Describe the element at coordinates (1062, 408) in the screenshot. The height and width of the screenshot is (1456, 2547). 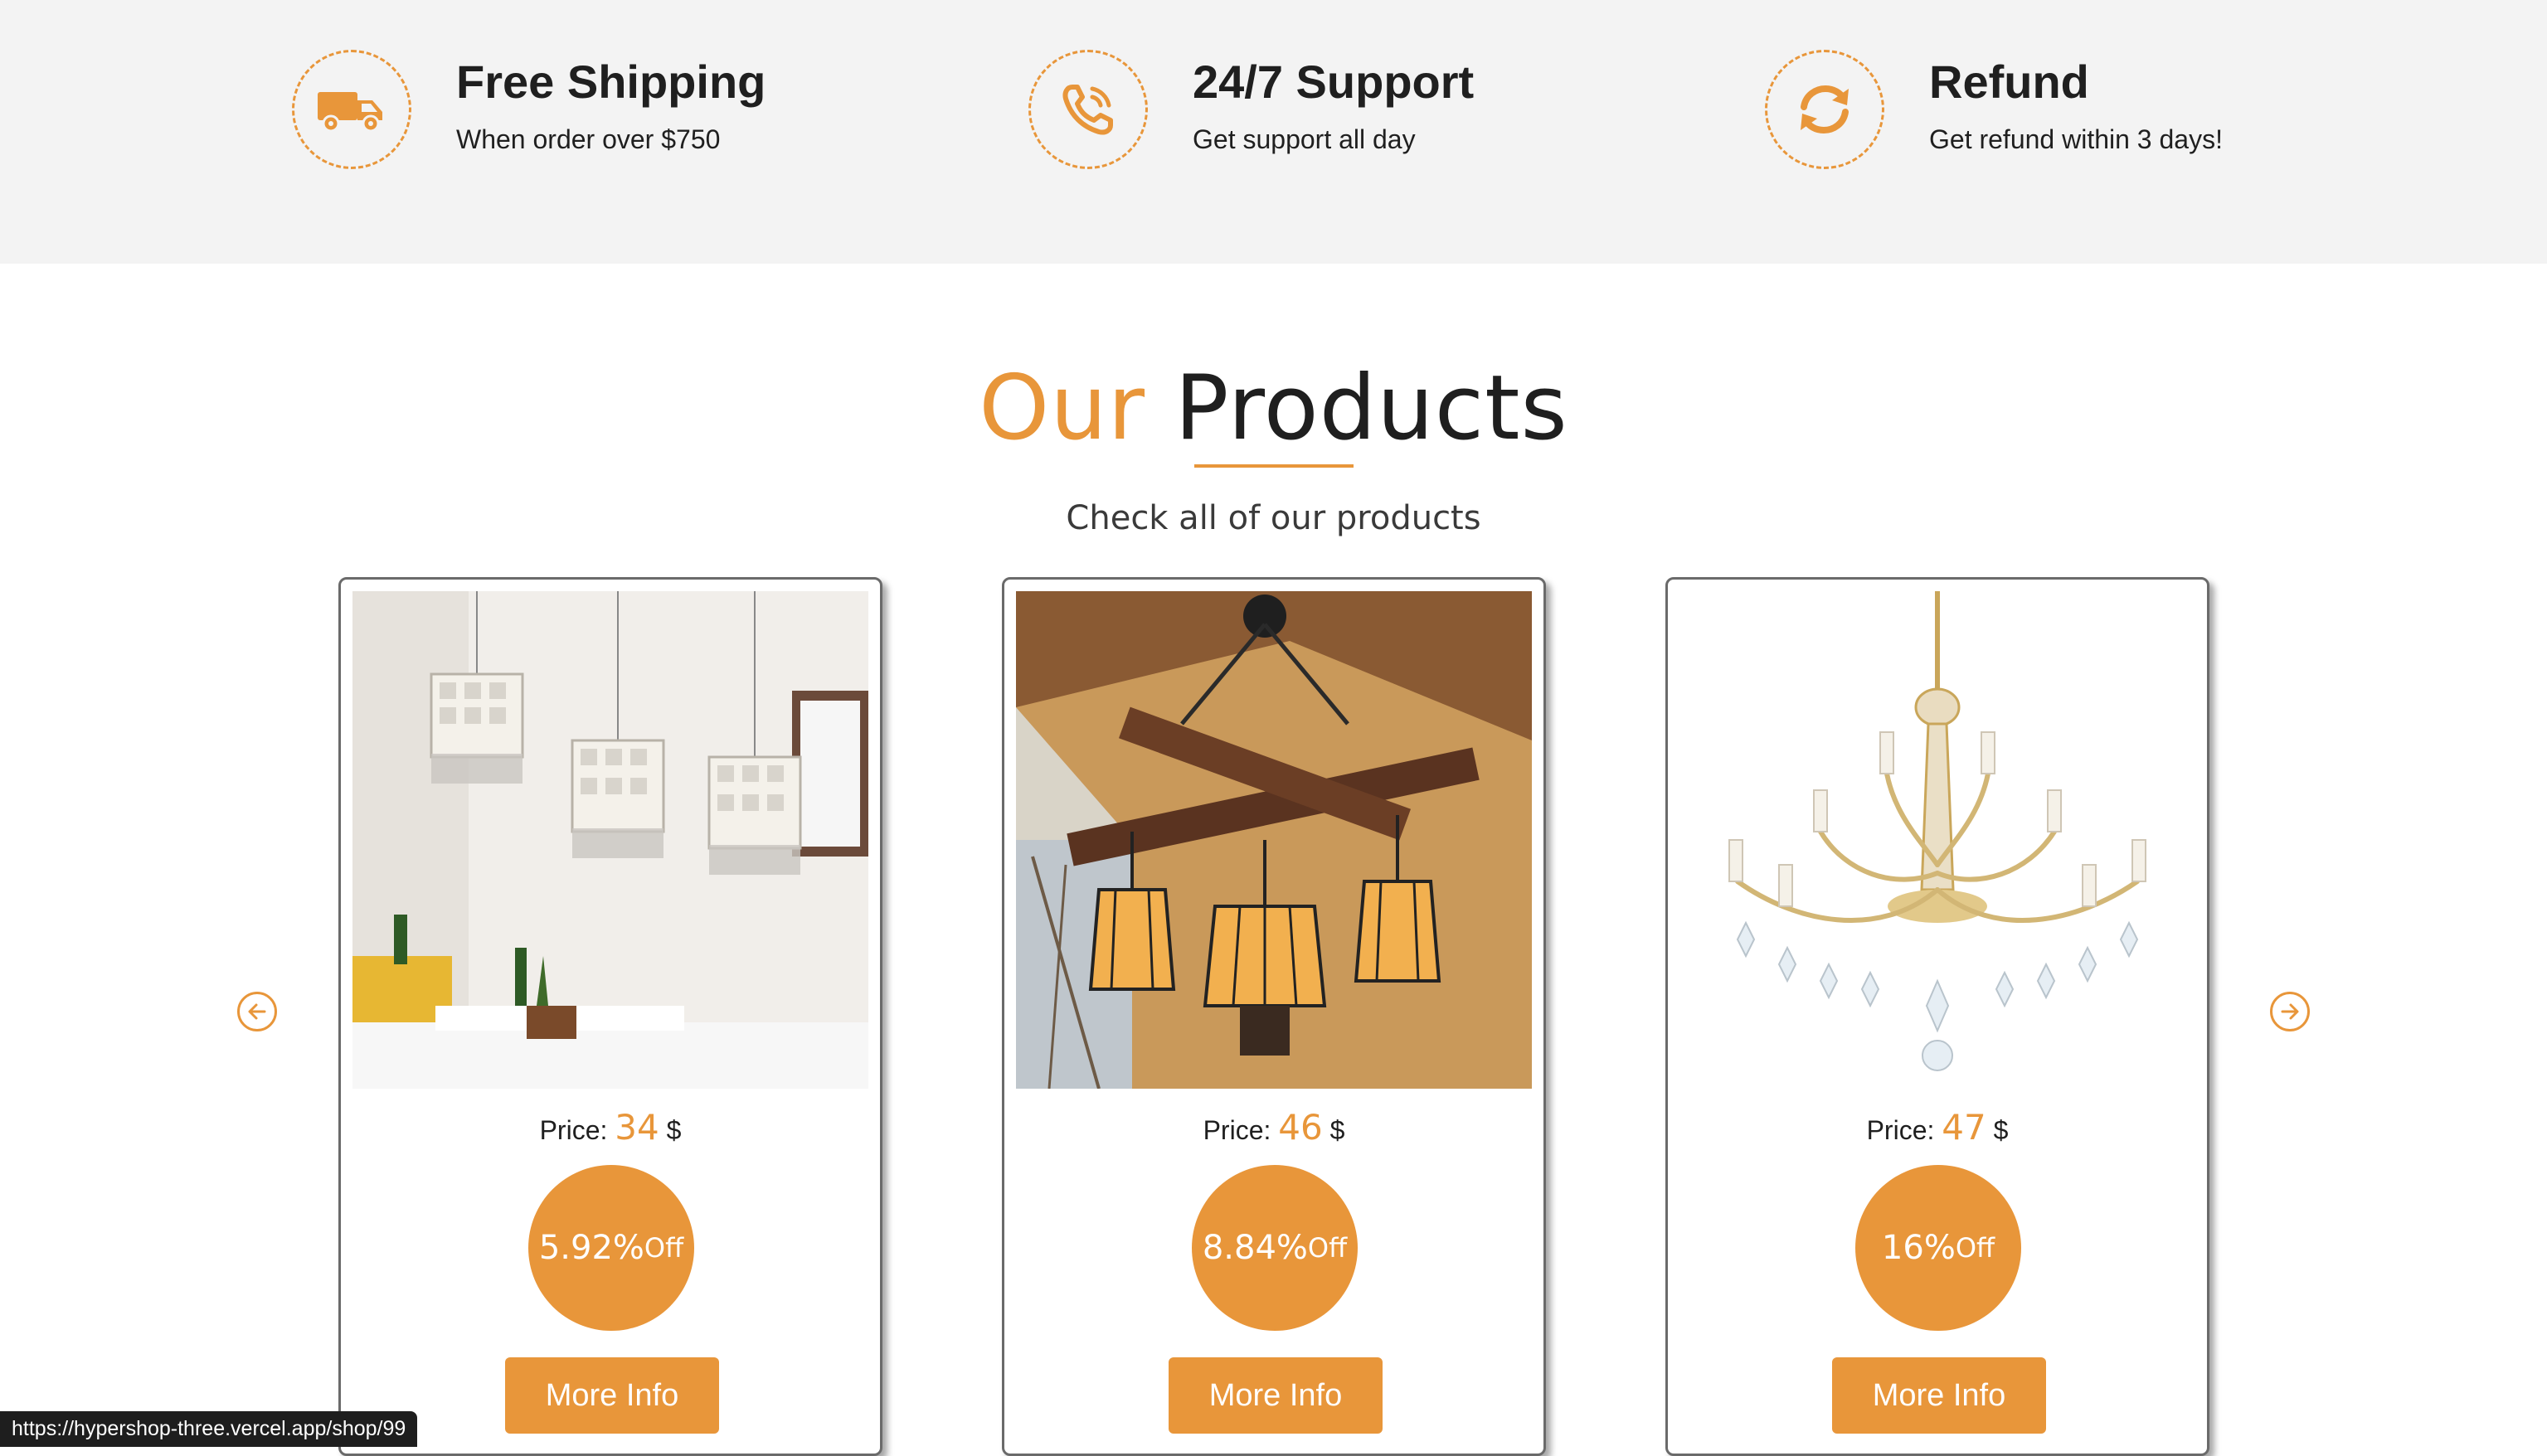
I see `section-title-accent: Our` at that location.